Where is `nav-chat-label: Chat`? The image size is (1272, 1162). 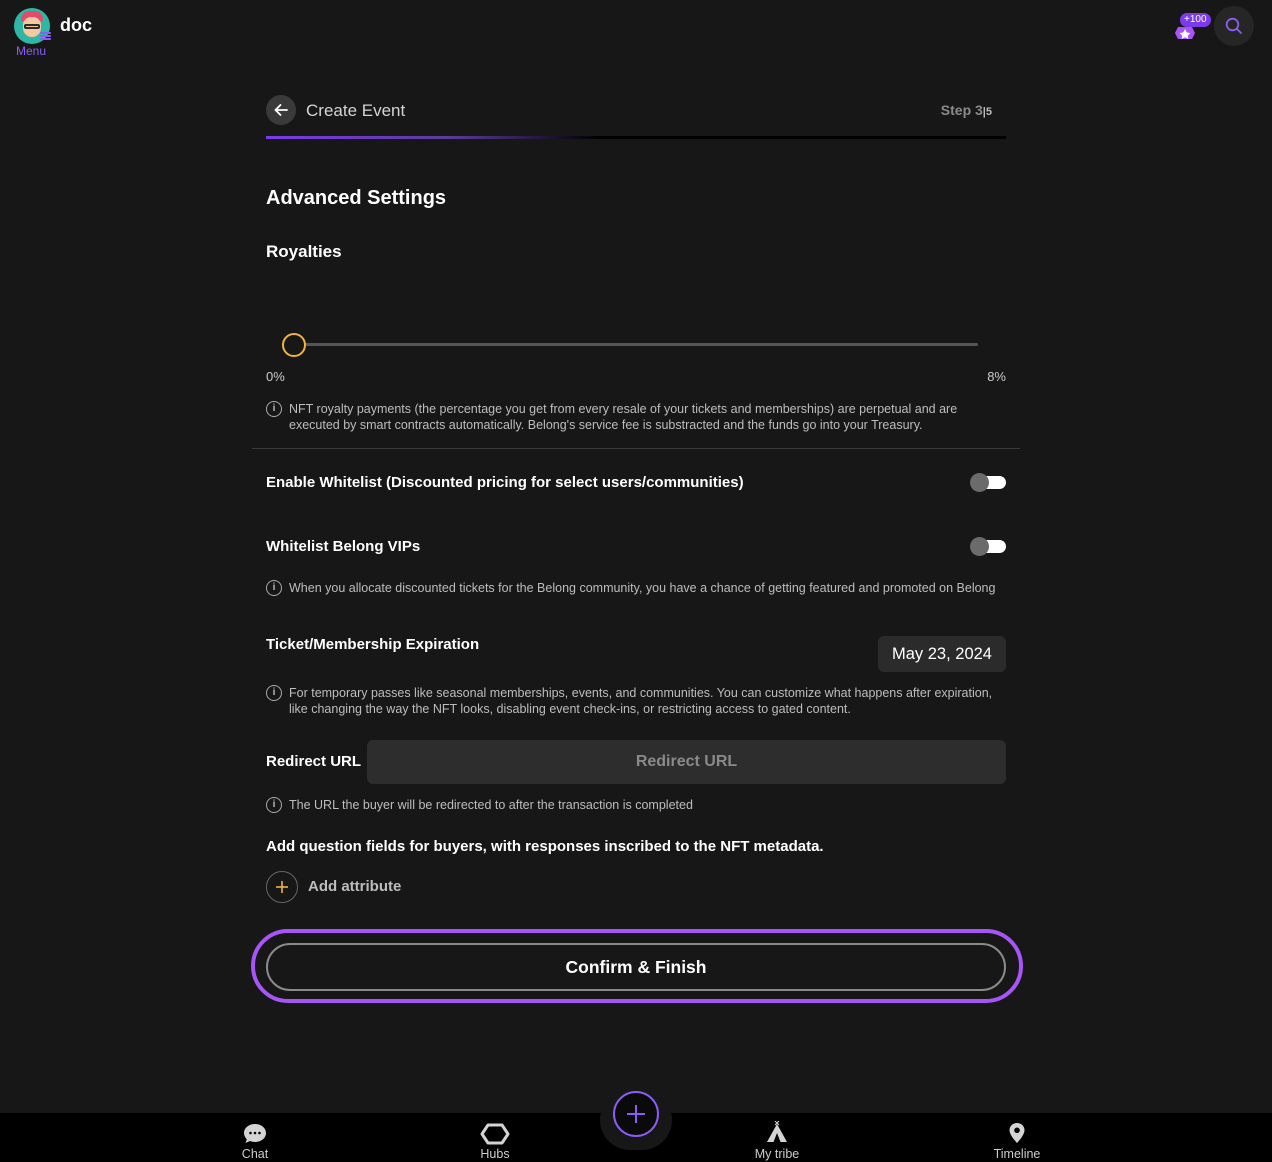
nav-chat-label: Chat is located at coordinates (255, 1154).